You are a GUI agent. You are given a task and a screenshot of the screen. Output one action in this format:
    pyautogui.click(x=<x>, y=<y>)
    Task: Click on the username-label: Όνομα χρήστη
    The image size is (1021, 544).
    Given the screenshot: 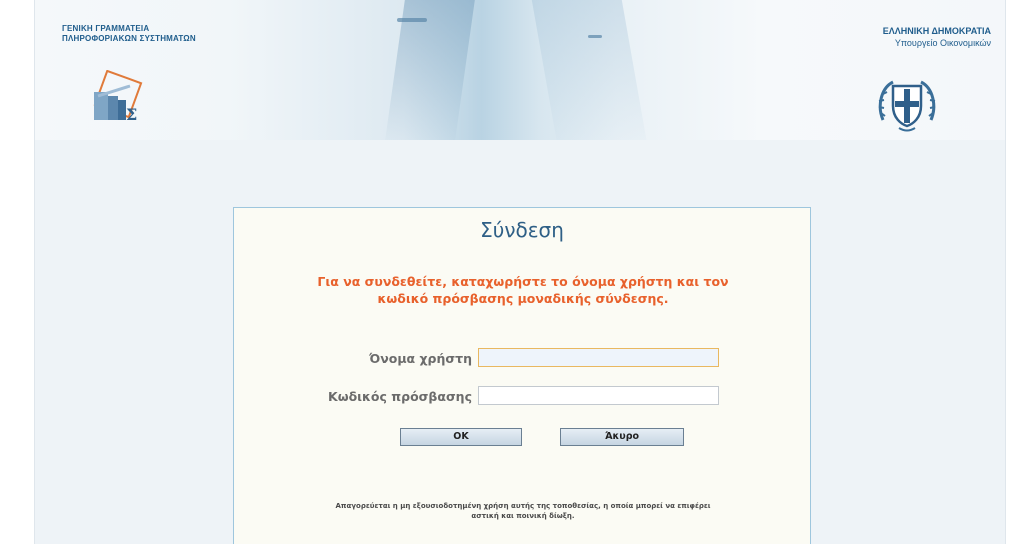 What is the action you would take?
    pyautogui.click(x=420, y=358)
    